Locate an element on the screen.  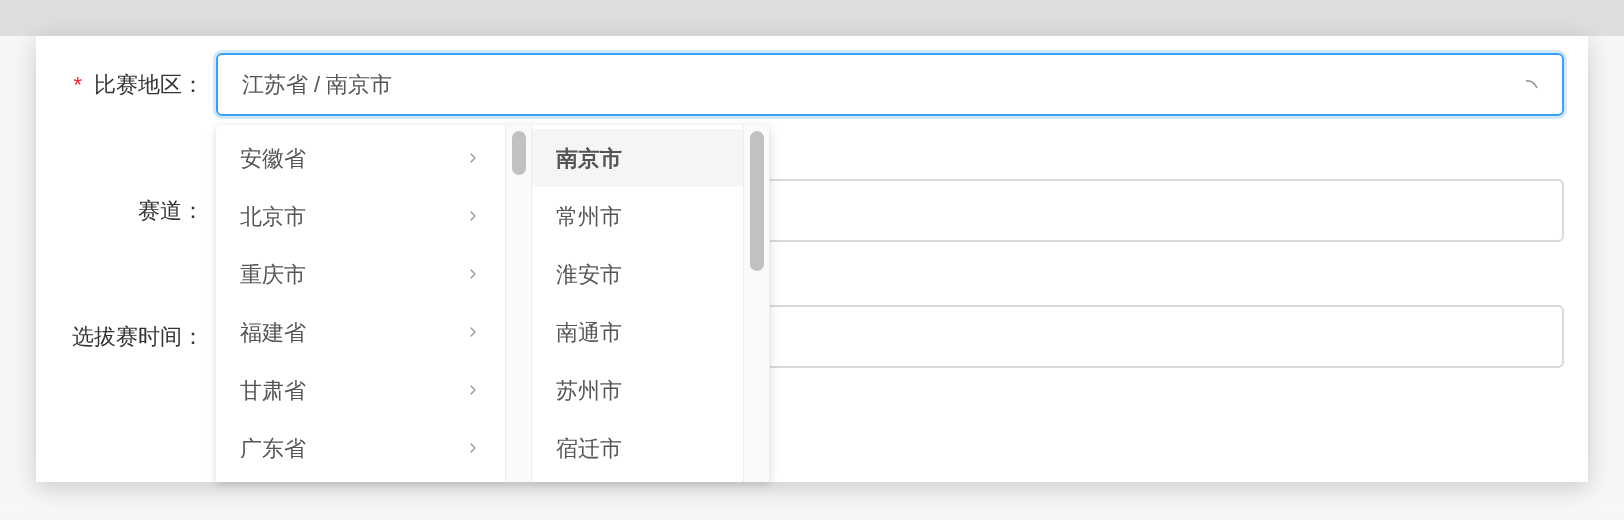
cascader-option: 广东省 is located at coordinates (360, 448).